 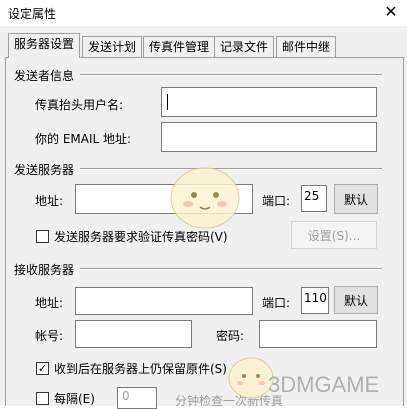 I want to click on email-input, so click(x=269, y=137).